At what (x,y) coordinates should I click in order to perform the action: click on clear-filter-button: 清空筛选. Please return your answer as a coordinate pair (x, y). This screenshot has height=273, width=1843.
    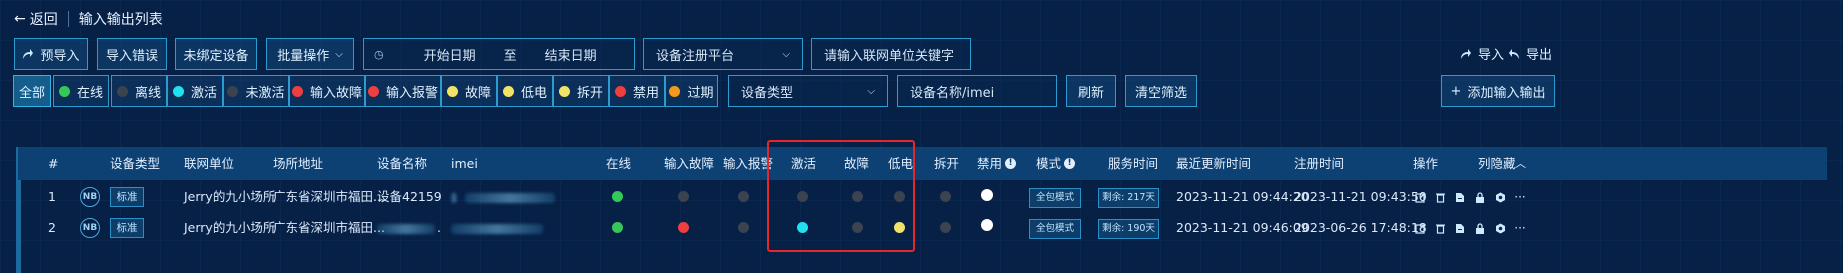
    Looking at the image, I should click on (1161, 91).